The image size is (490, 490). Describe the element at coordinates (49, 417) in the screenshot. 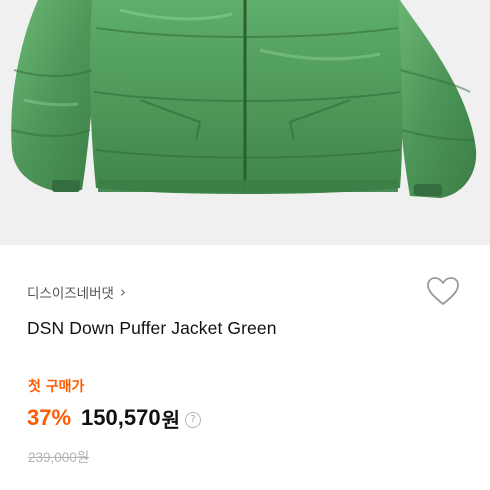

I see `discount-rate: 37%` at that location.